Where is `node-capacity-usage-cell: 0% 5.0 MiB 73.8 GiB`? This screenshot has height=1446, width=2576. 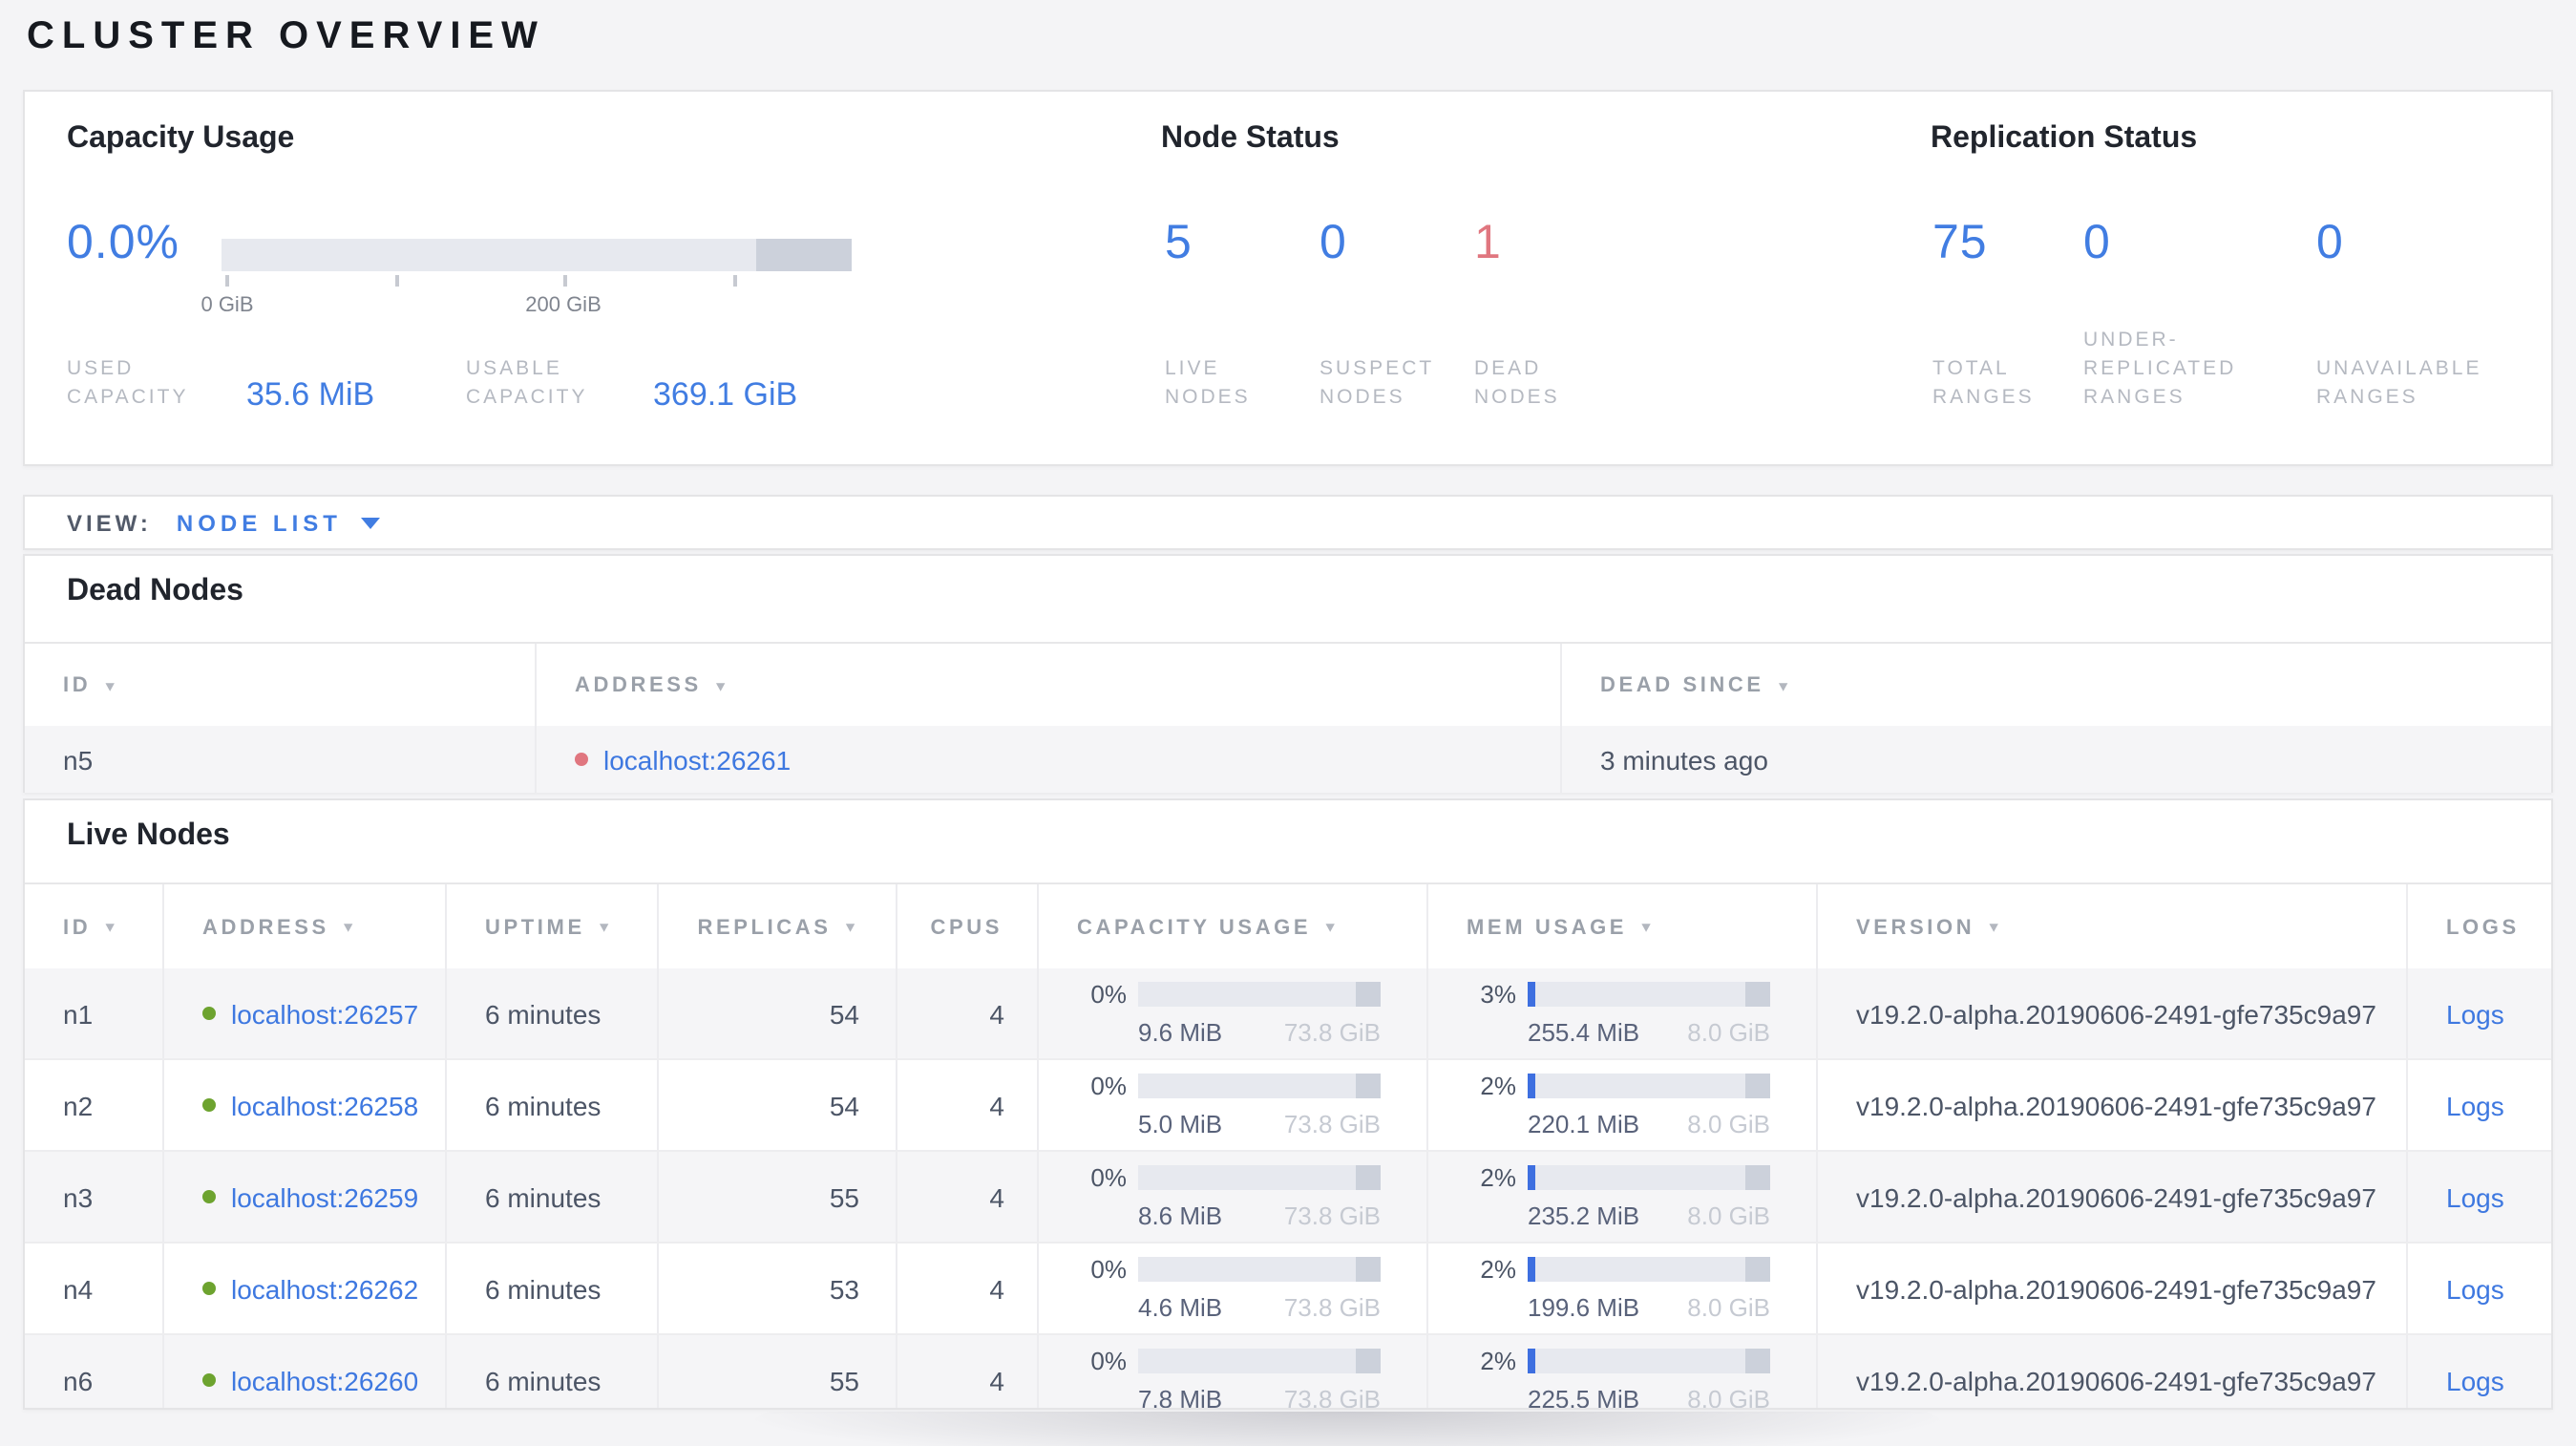
node-capacity-usage-cell: 0% 5.0 MiB 73.8 GiB is located at coordinates (1233, 1105).